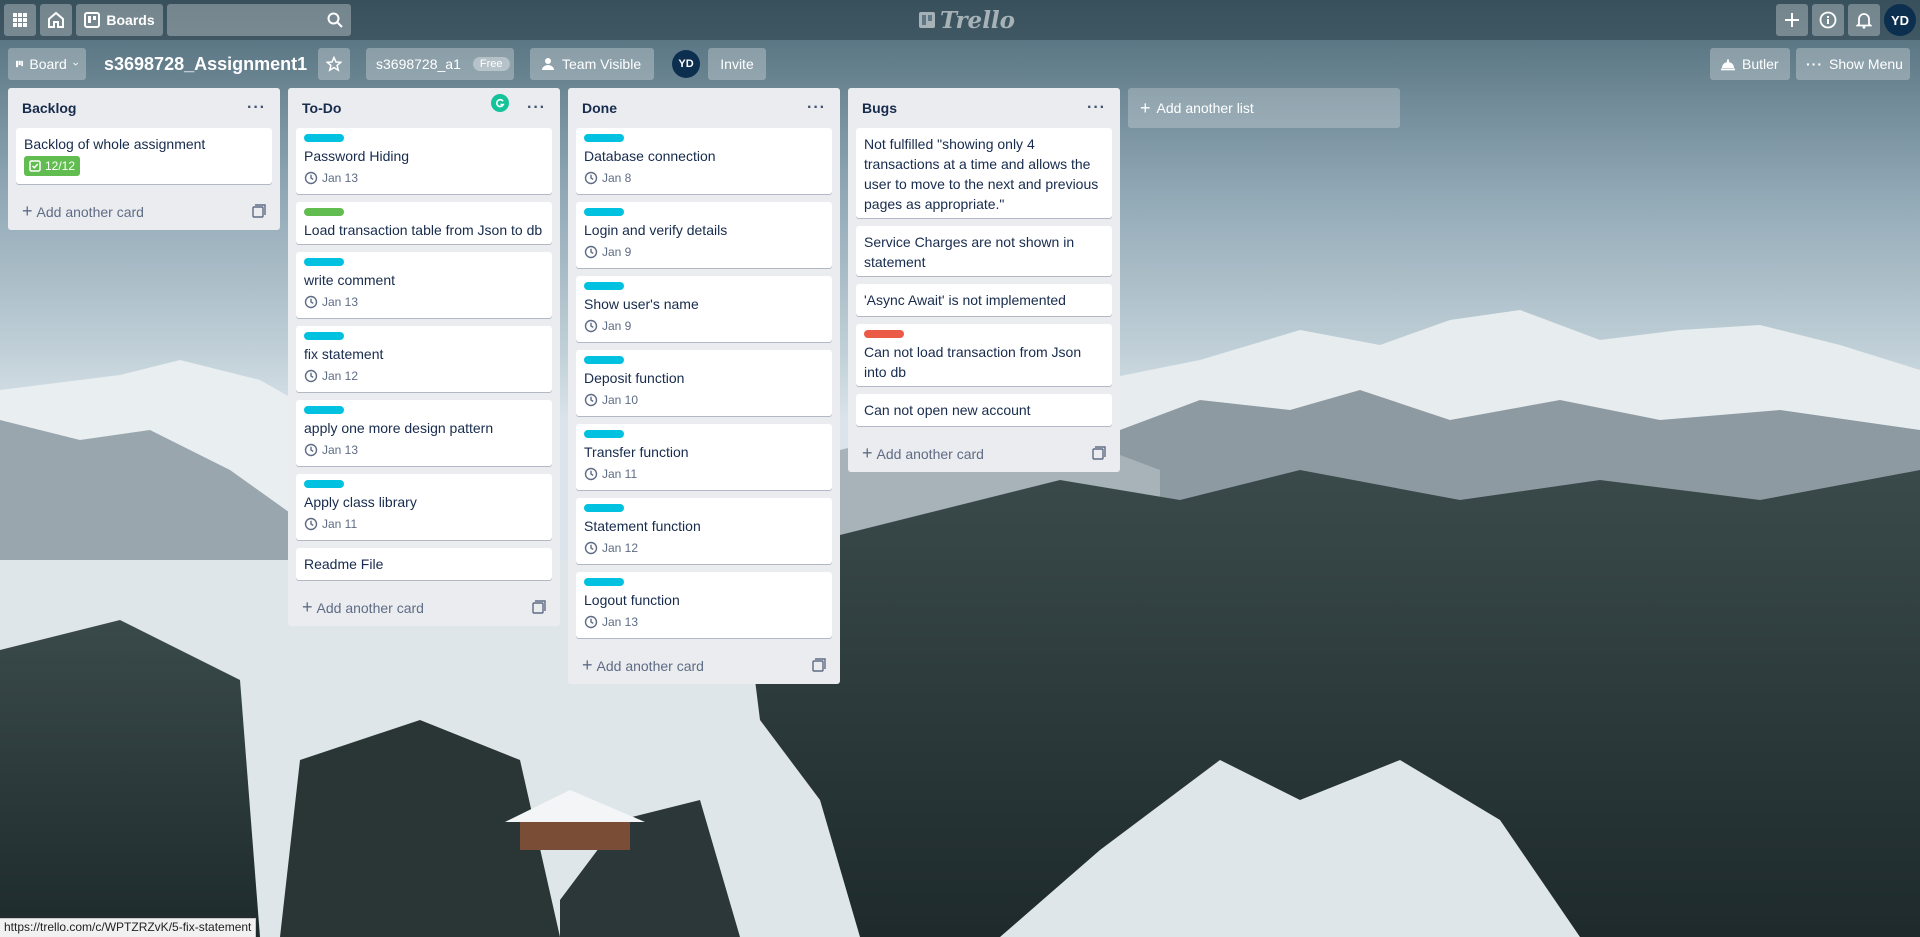 The height and width of the screenshot is (937, 1920). What do you see at coordinates (144, 156) in the screenshot?
I see `card: Backlog of whole assignment 12/12` at bounding box center [144, 156].